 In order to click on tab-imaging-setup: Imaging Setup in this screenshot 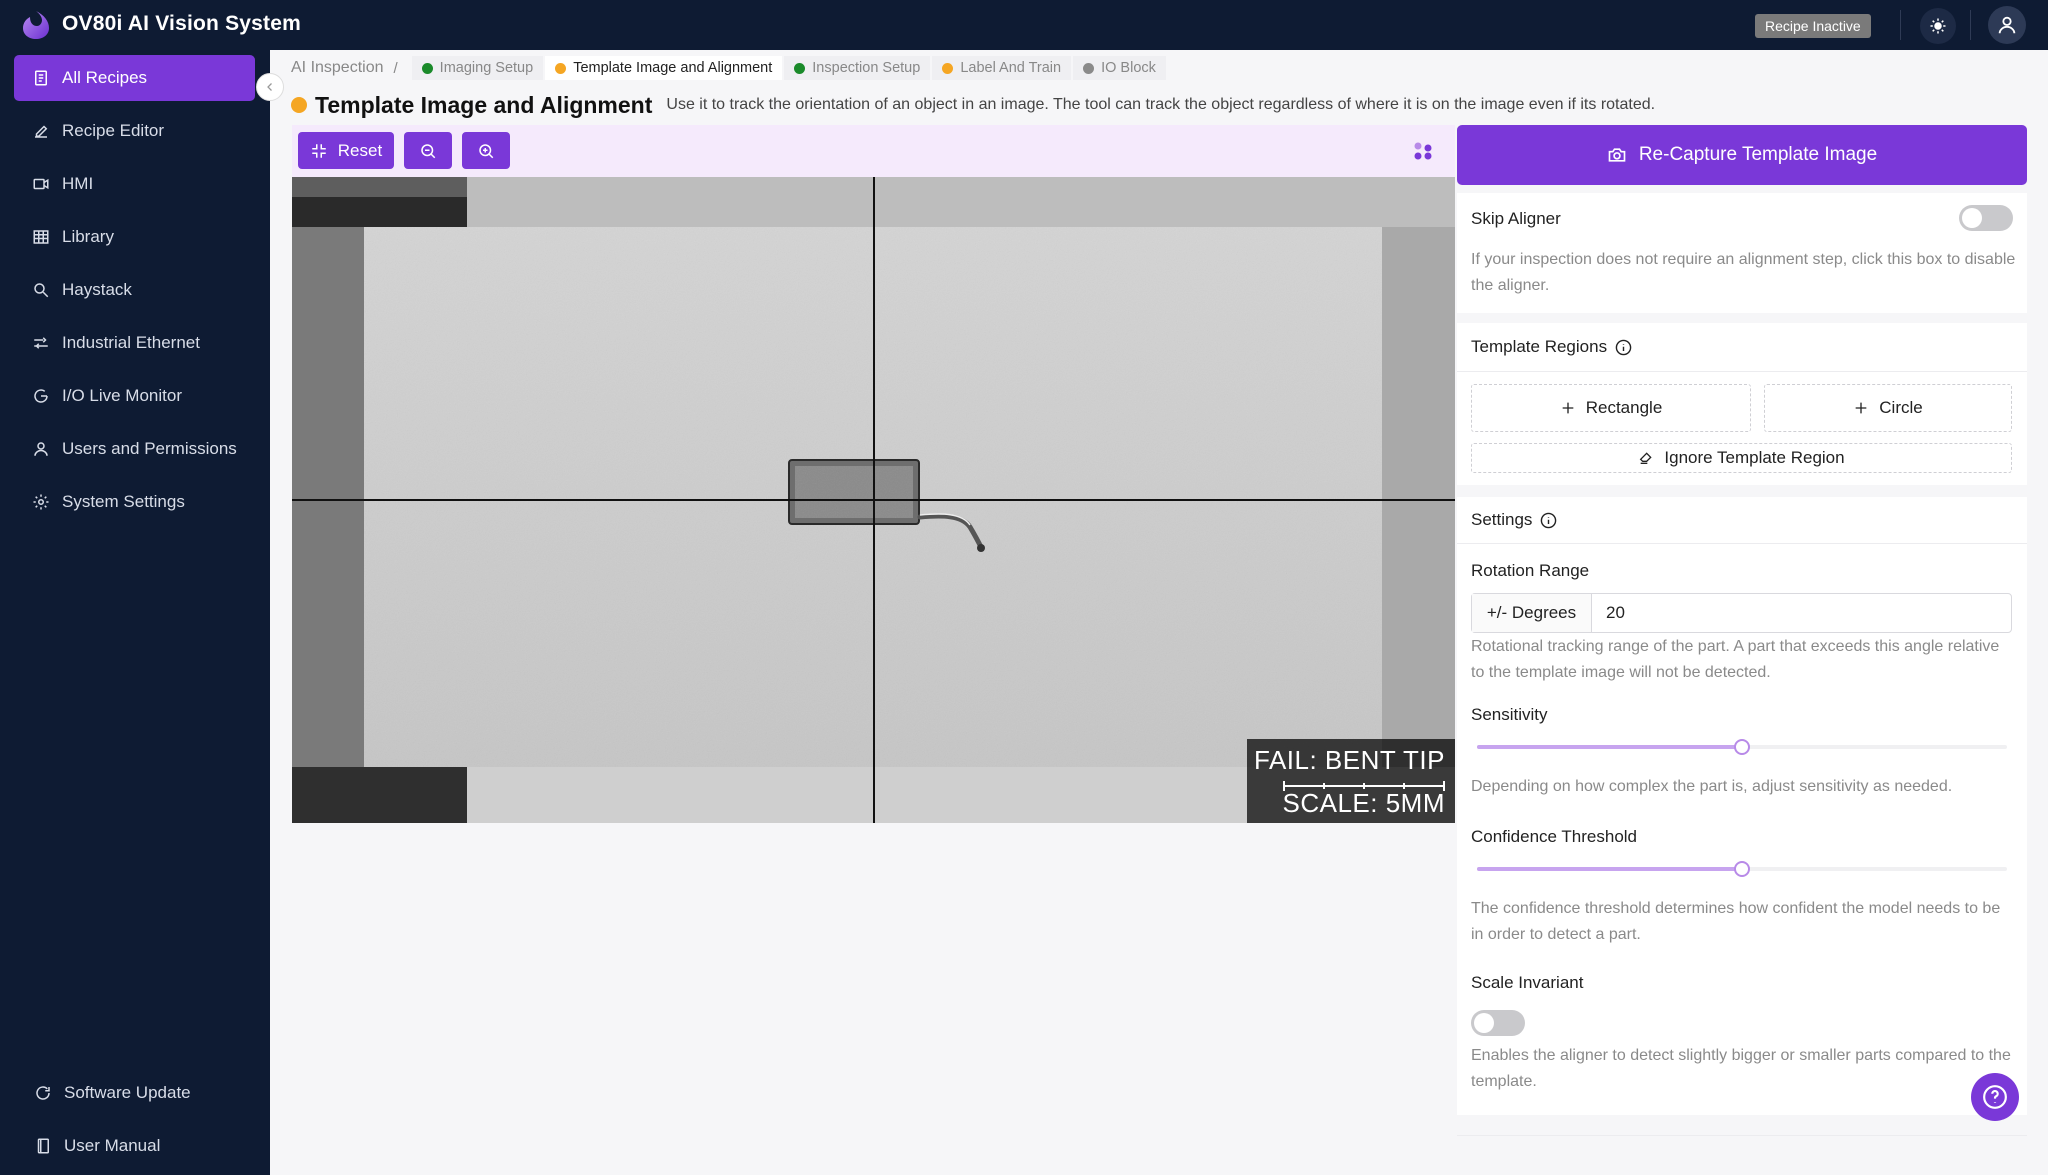, I will do `click(477, 68)`.